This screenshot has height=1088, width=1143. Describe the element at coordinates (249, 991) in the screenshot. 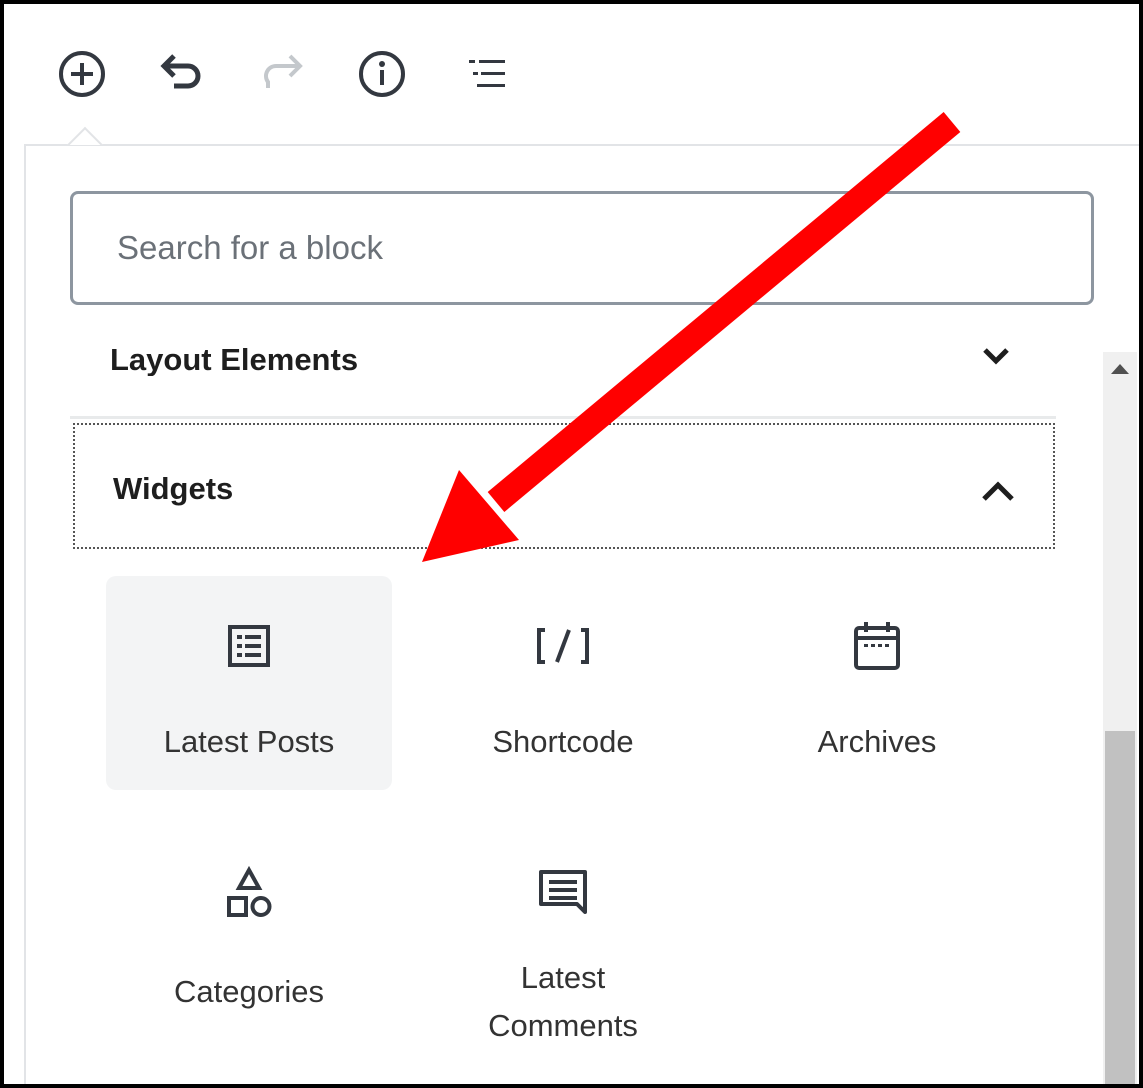

I see `block-label: Categories` at that location.